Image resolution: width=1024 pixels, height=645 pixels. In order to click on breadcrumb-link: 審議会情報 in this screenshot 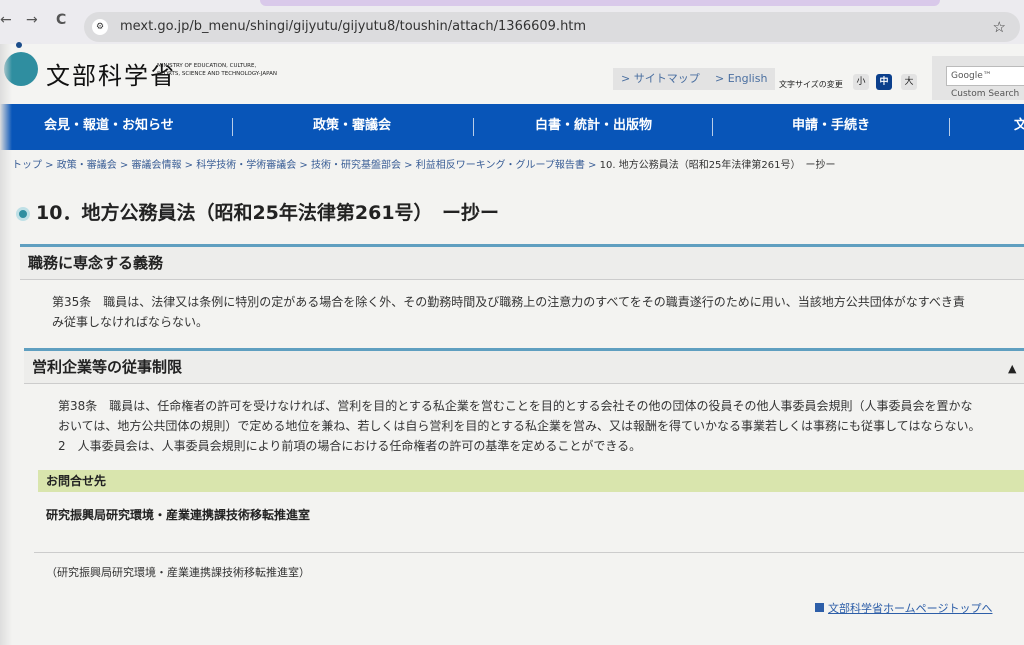, I will do `click(157, 165)`.